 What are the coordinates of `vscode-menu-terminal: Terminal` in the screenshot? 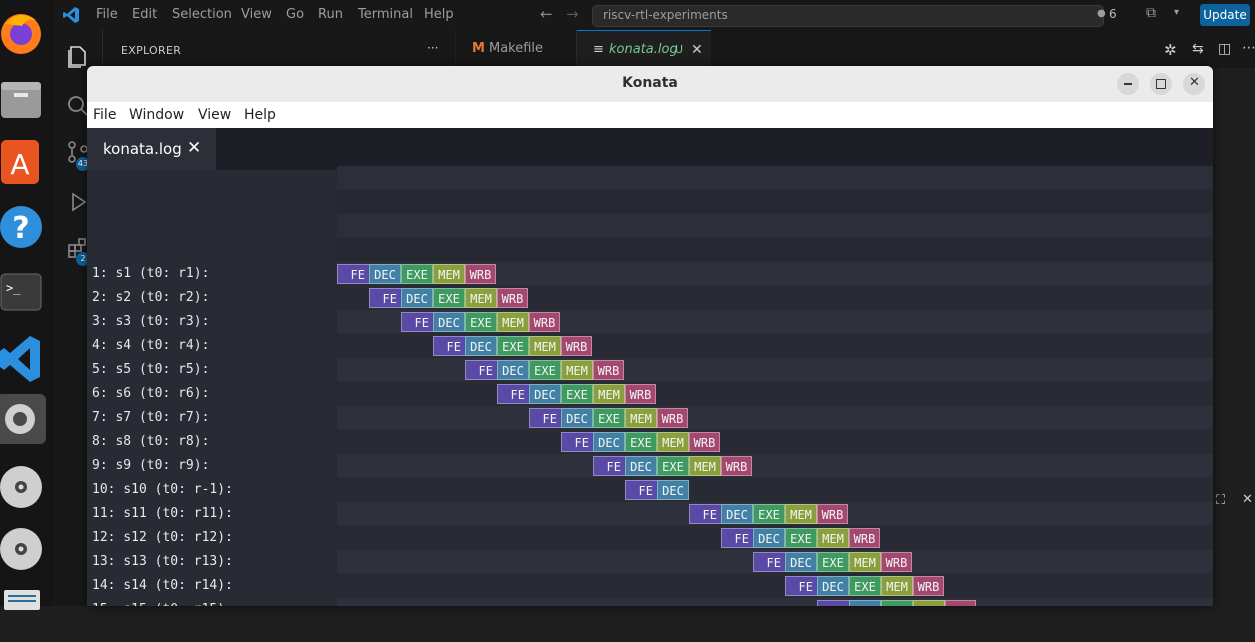 It's located at (385, 14).